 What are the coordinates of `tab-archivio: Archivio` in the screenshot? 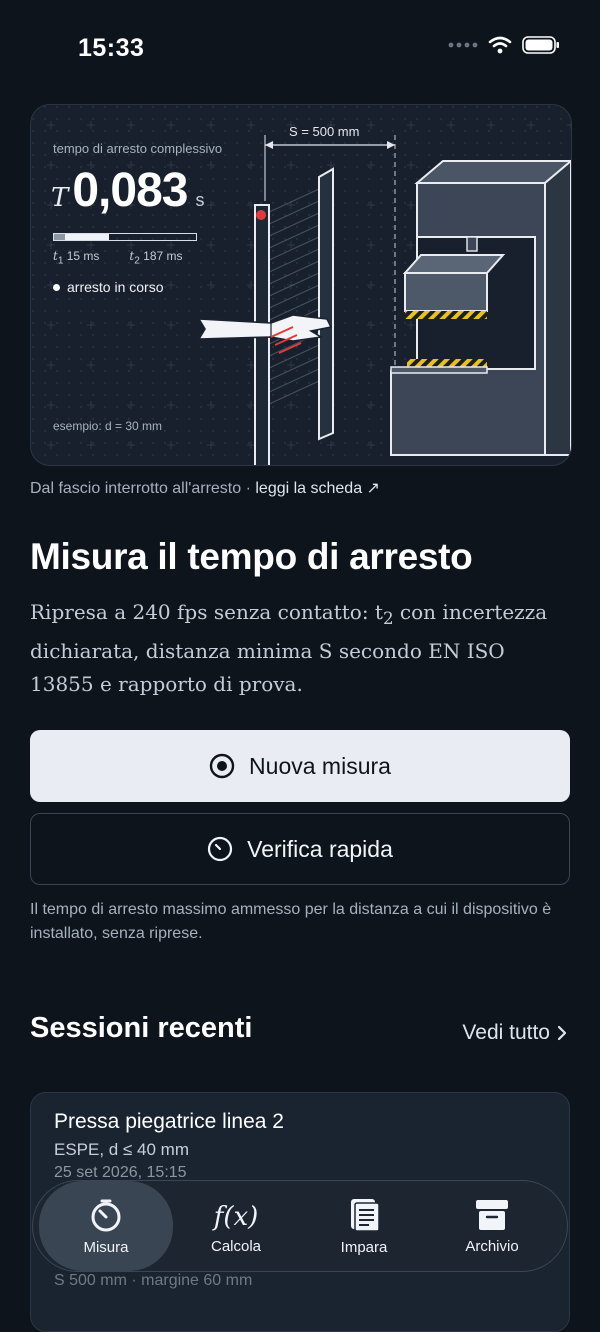 It's located at (492, 1226).